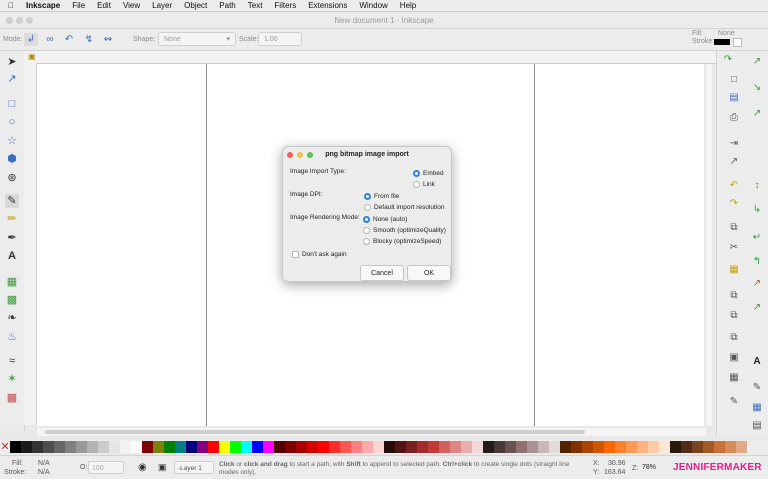 This screenshot has height=479, width=768. I want to click on clone-icon: ⧉, so click(734, 316).